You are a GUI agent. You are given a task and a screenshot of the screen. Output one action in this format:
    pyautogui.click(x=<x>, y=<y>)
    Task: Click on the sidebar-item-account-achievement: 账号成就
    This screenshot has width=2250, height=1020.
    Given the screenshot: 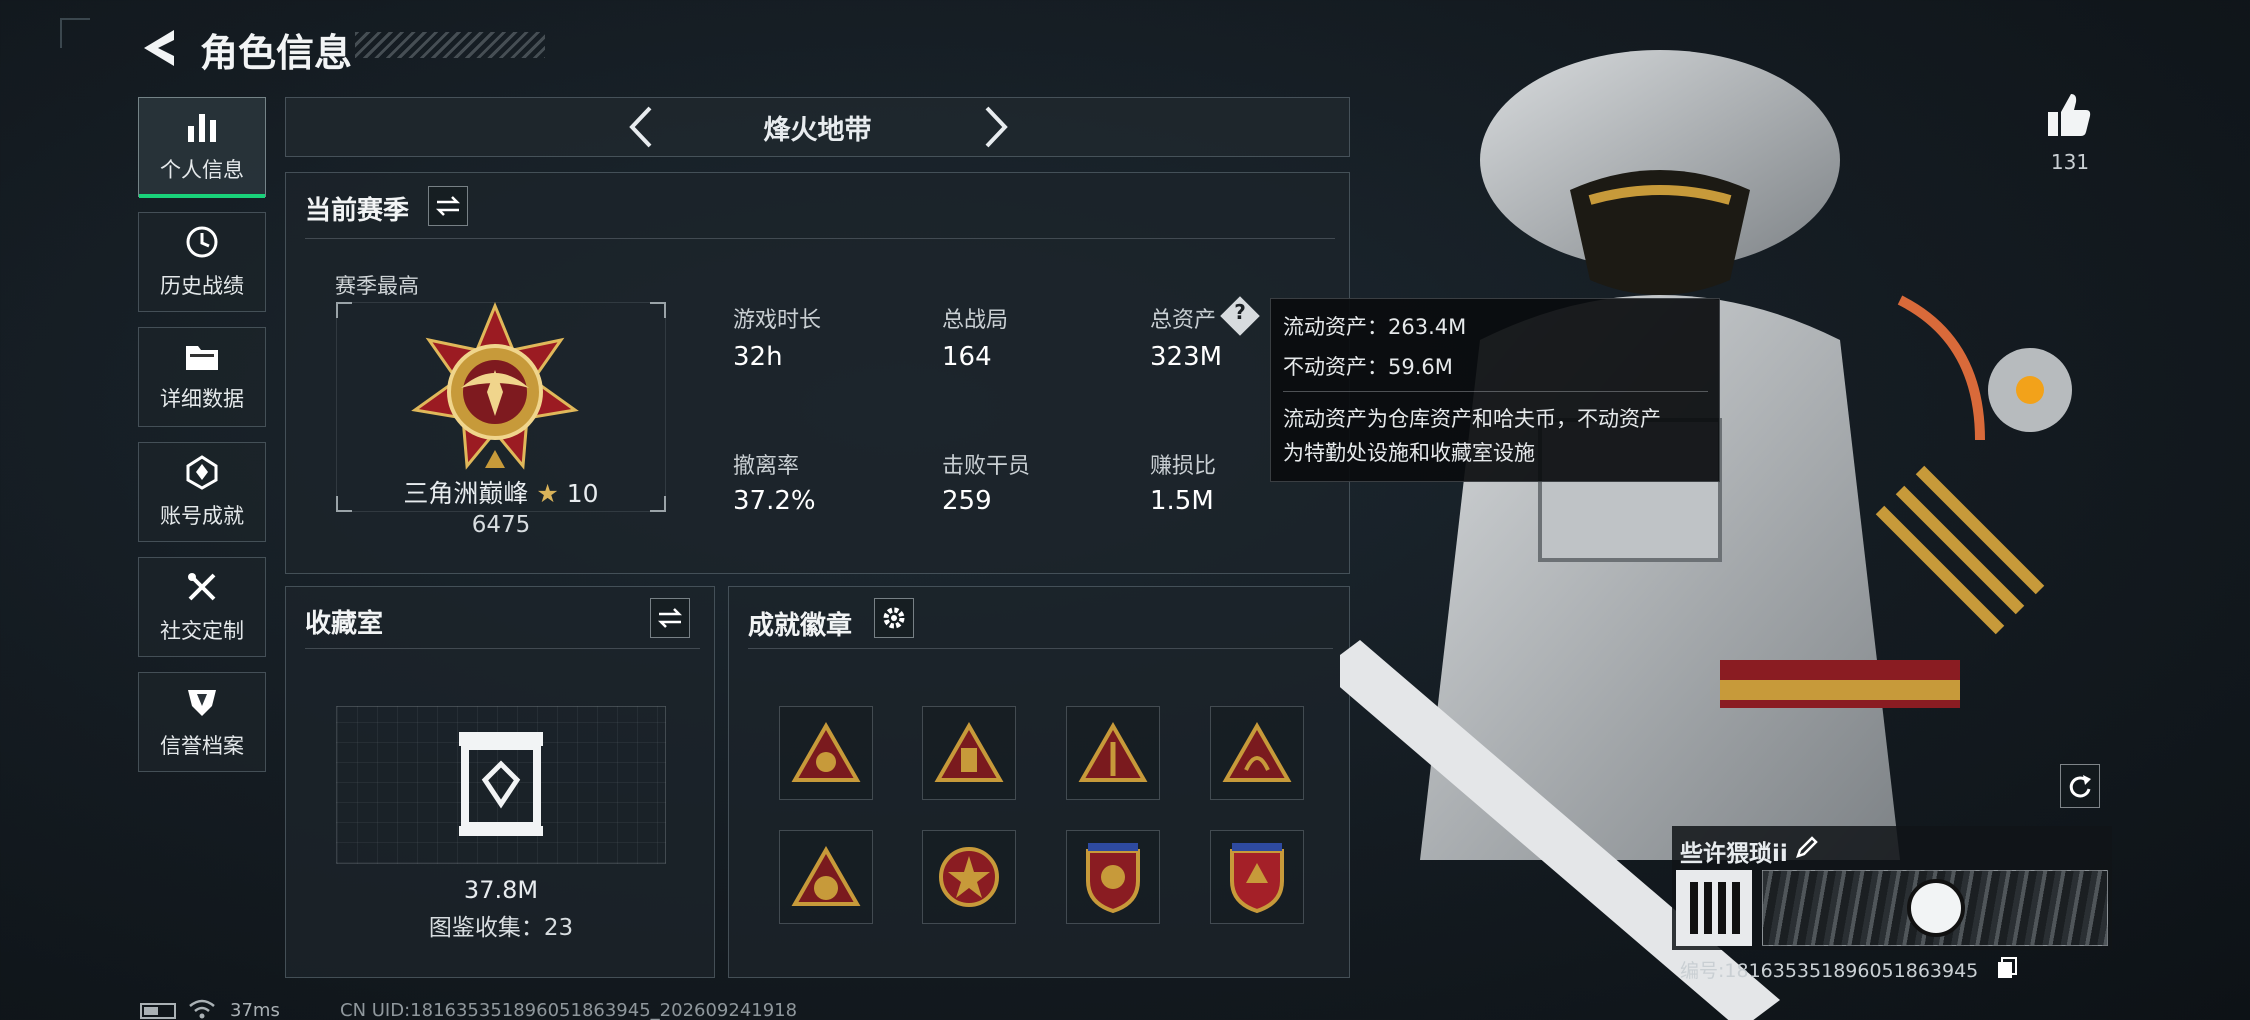 What is the action you would take?
    pyautogui.click(x=202, y=492)
    